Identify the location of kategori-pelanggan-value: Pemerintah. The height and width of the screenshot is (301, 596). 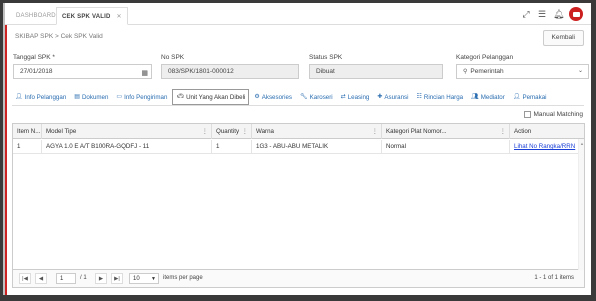
(487, 71).